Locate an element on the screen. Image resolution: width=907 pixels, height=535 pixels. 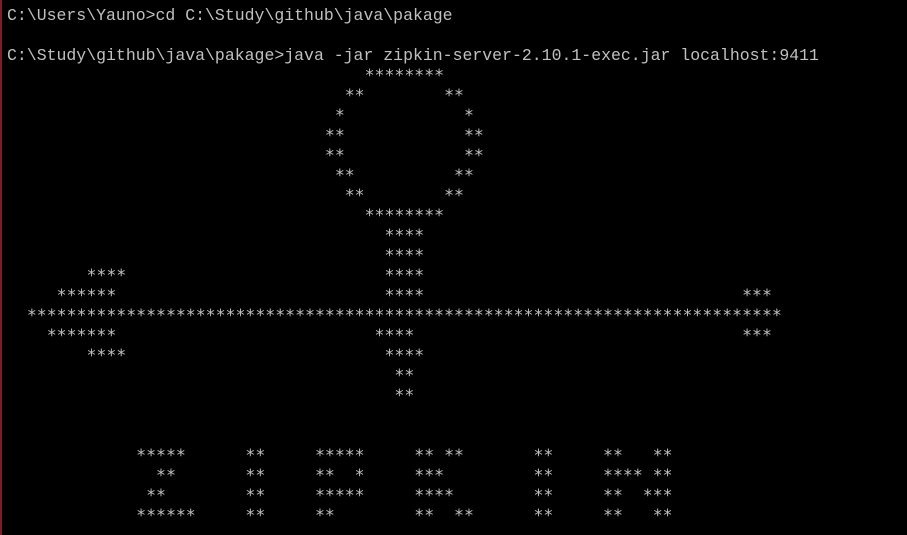
banner-line: ****** ** ** ** ** ** ** ** is located at coordinates (340, 515).